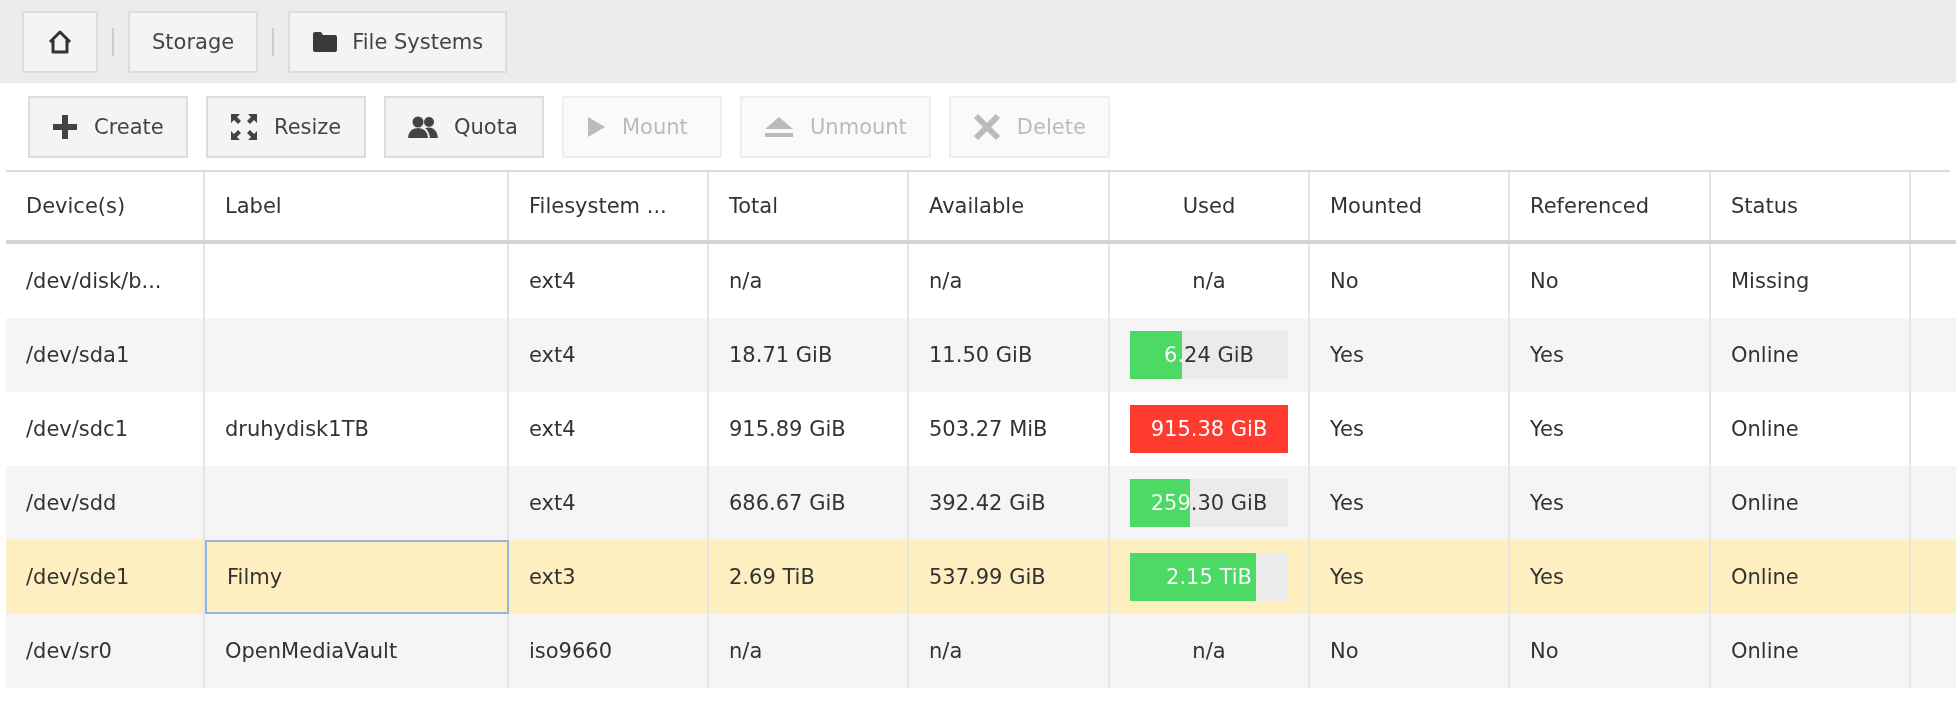  I want to click on table-cell: /dev/sdc1, so click(77, 429).